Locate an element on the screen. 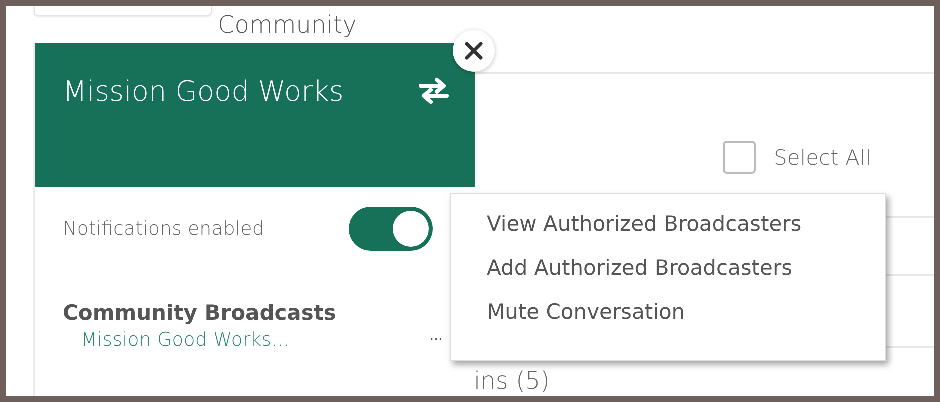 This screenshot has width=940, height=402. menu-item: Mute Conversation is located at coordinates (686, 312).